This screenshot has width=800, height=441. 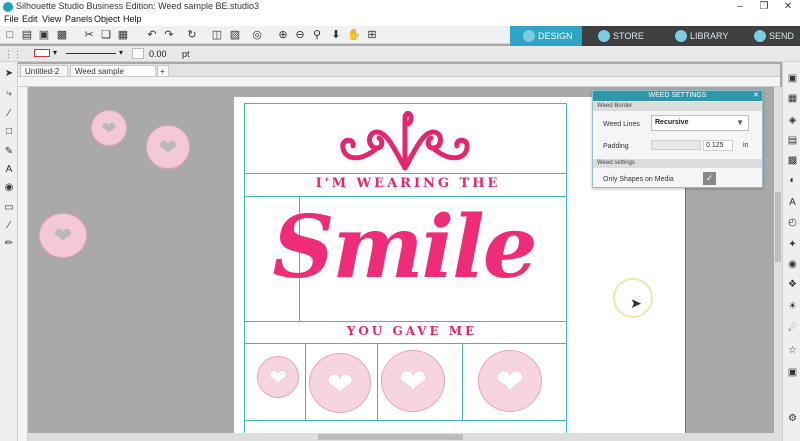 I want to click on vertical-scrollbar, so click(x=778, y=260).